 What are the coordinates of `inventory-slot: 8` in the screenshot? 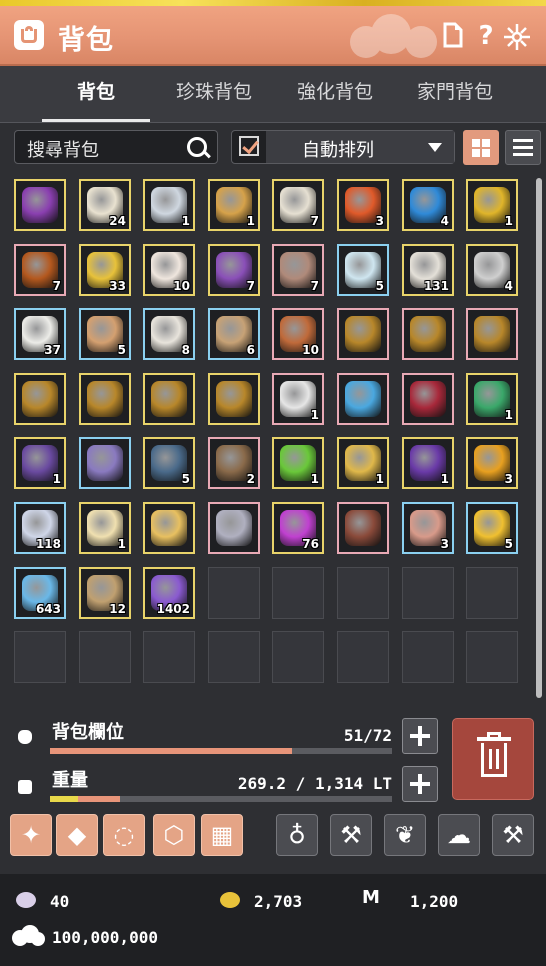 It's located at (169, 334).